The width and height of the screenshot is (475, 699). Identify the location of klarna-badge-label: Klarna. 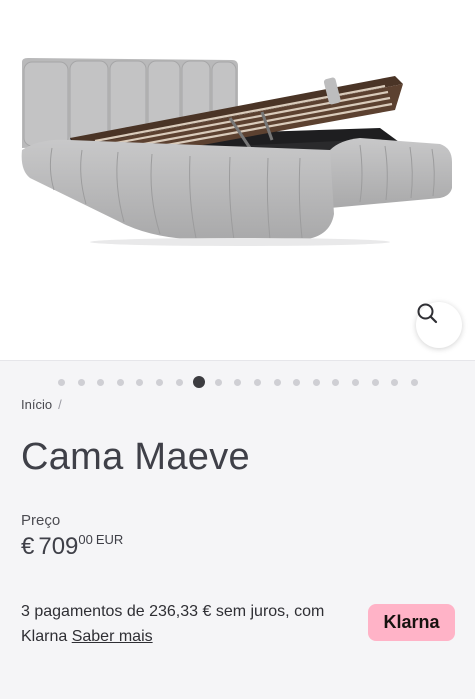
(411, 622).